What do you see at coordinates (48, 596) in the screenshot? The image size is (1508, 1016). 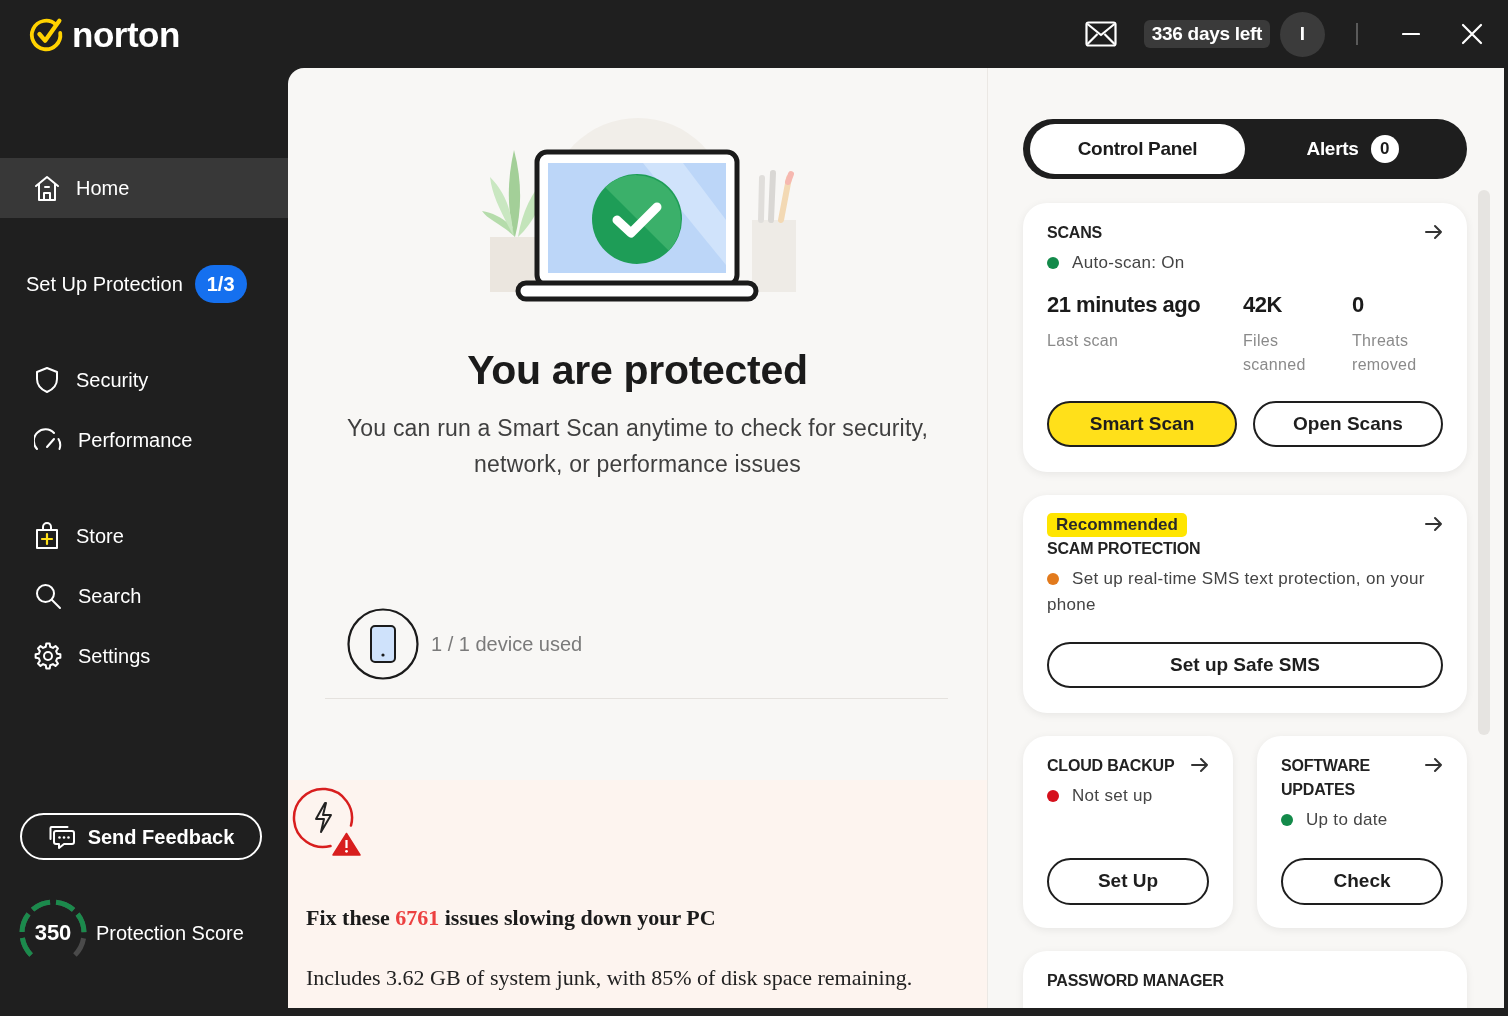 I see `search-icon` at bounding box center [48, 596].